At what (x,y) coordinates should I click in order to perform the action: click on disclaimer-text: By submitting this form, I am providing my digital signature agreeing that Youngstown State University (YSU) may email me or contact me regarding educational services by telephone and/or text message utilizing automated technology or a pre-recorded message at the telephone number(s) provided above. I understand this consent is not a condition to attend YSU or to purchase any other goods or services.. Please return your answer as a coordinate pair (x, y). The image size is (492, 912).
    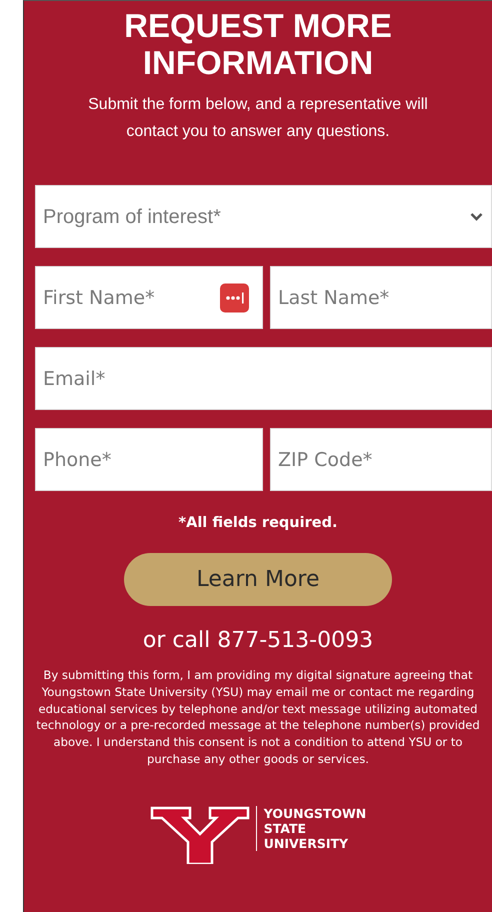
    Looking at the image, I should click on (258, 717).